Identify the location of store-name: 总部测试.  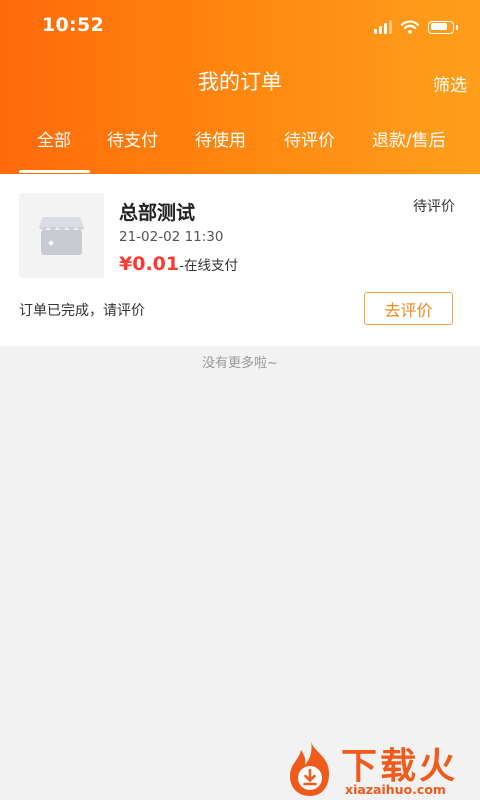
(157, 211).